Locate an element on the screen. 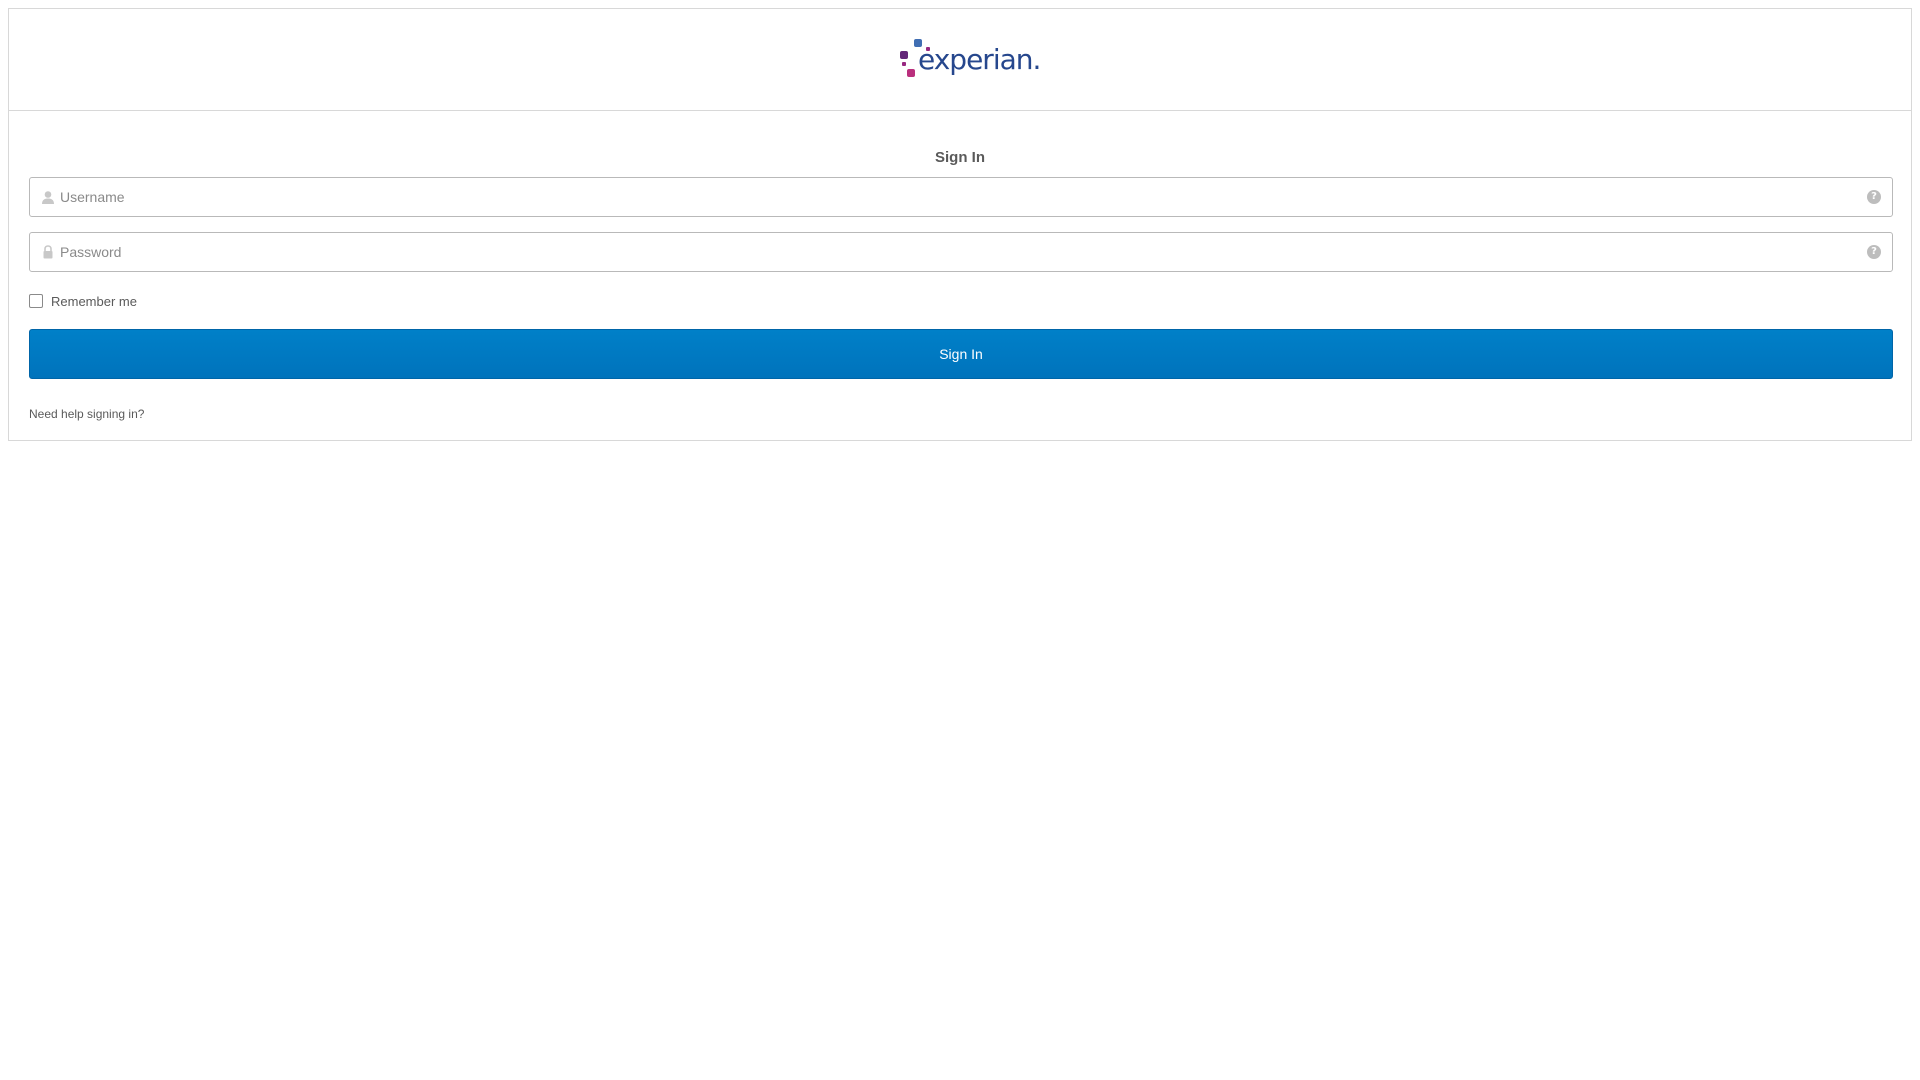  user-icon is located at coordinates (48, 197).